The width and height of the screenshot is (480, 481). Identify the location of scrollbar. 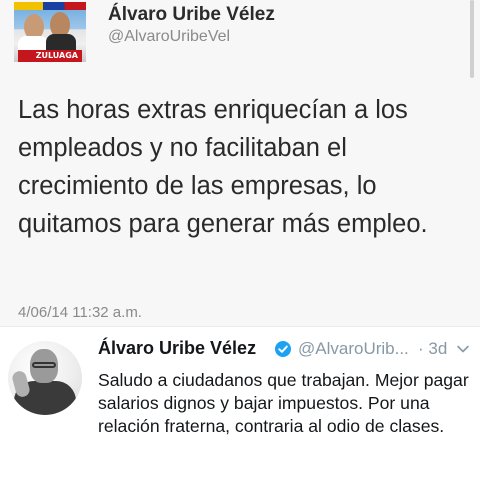
(472, 39).